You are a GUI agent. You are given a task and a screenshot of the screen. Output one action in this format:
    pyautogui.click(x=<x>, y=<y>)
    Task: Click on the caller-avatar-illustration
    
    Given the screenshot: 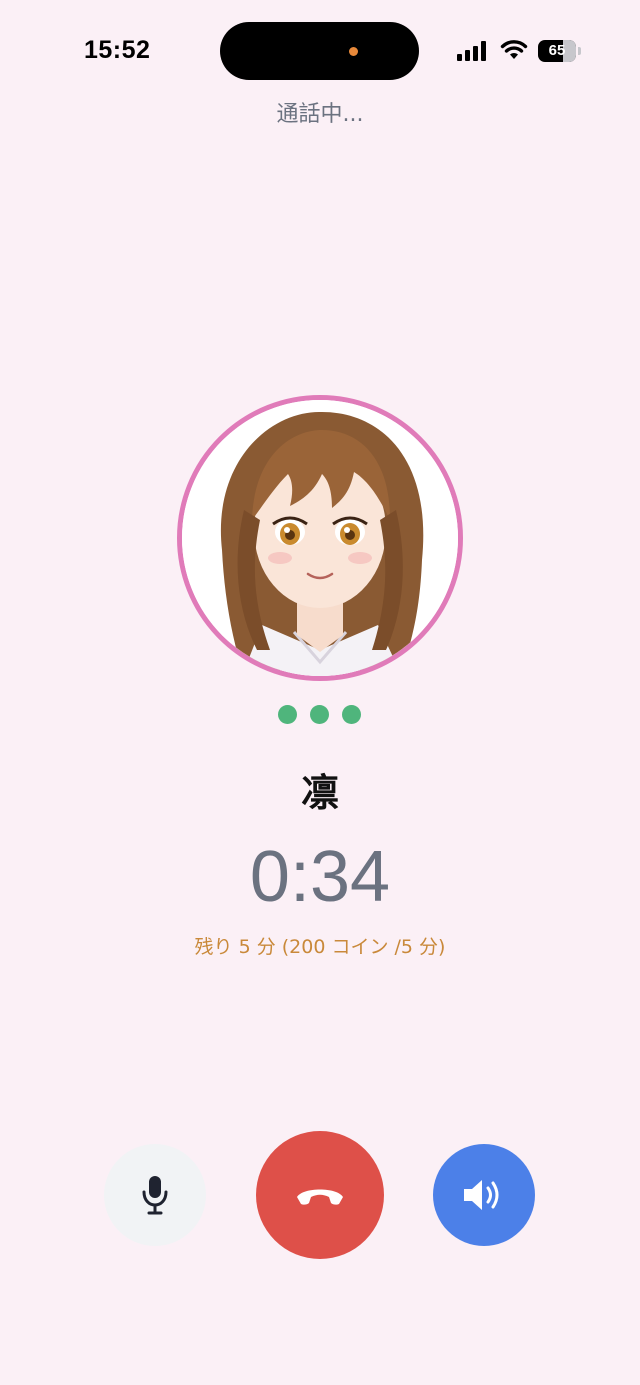 What is the action you would take?
    pyautogui.click(x=320, y=538)
    